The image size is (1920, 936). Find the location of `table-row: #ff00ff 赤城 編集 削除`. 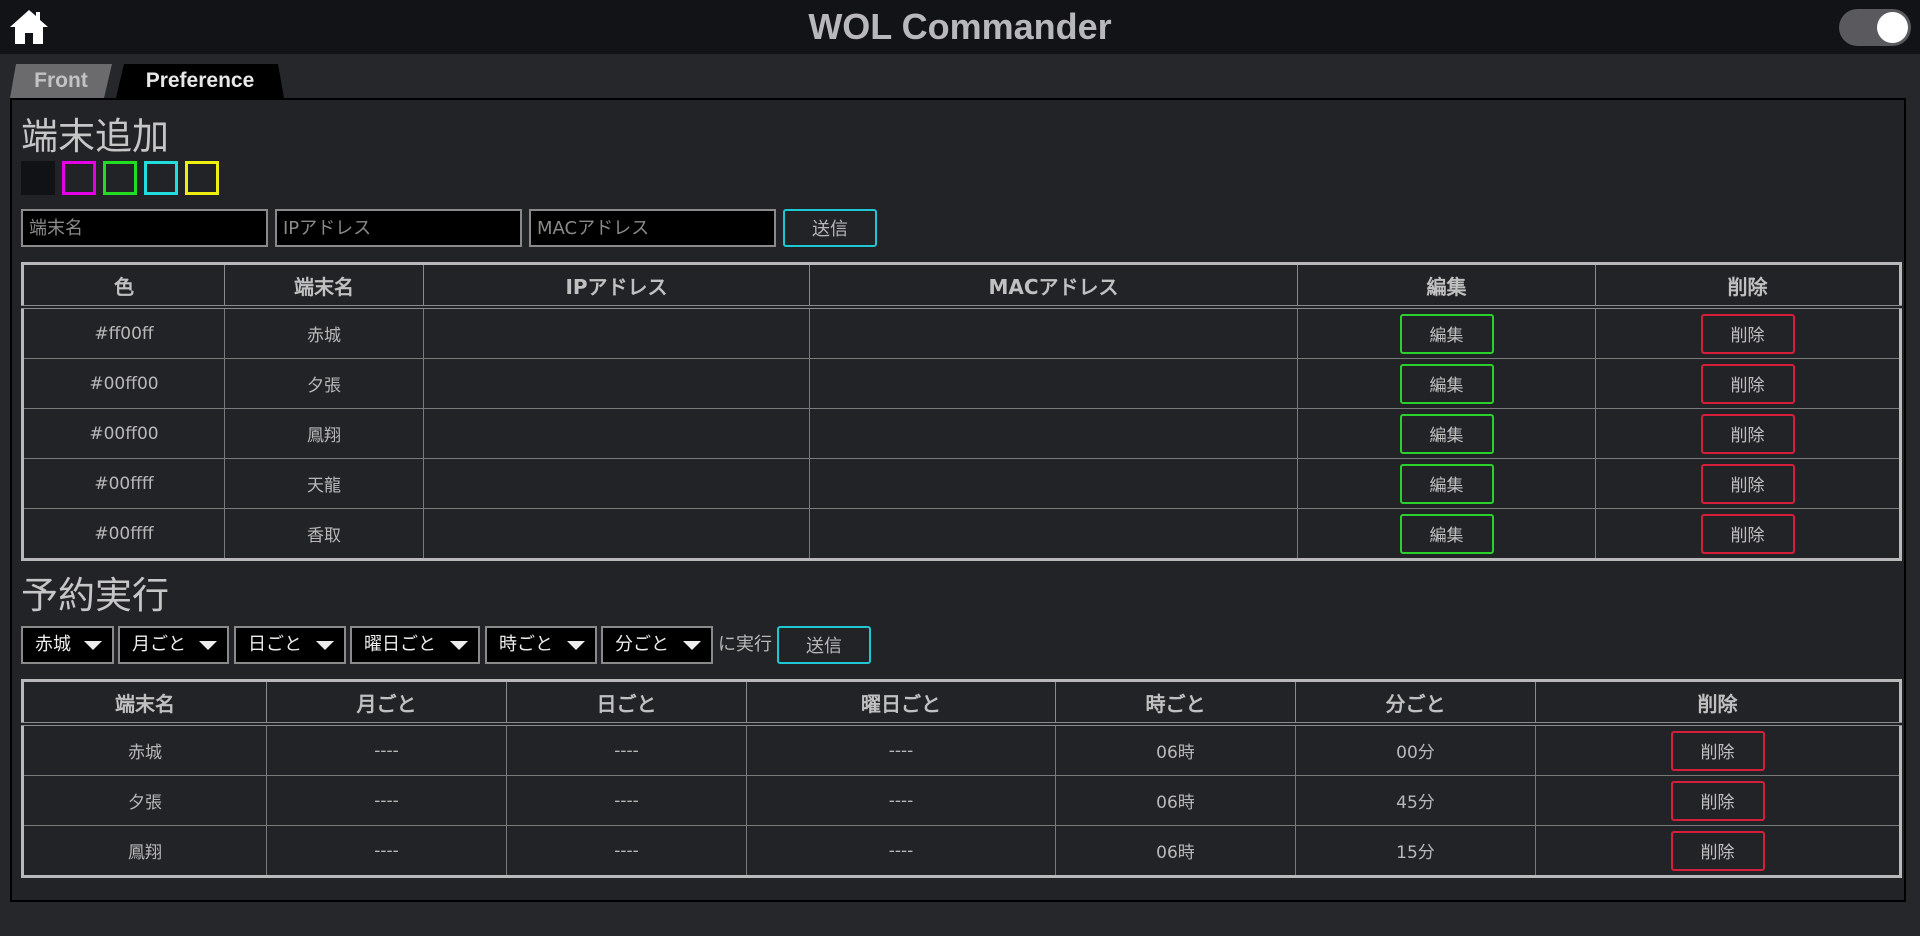

table-row: #ff00ff 赤城 編集 削除 is located at coordinates (961, 332).